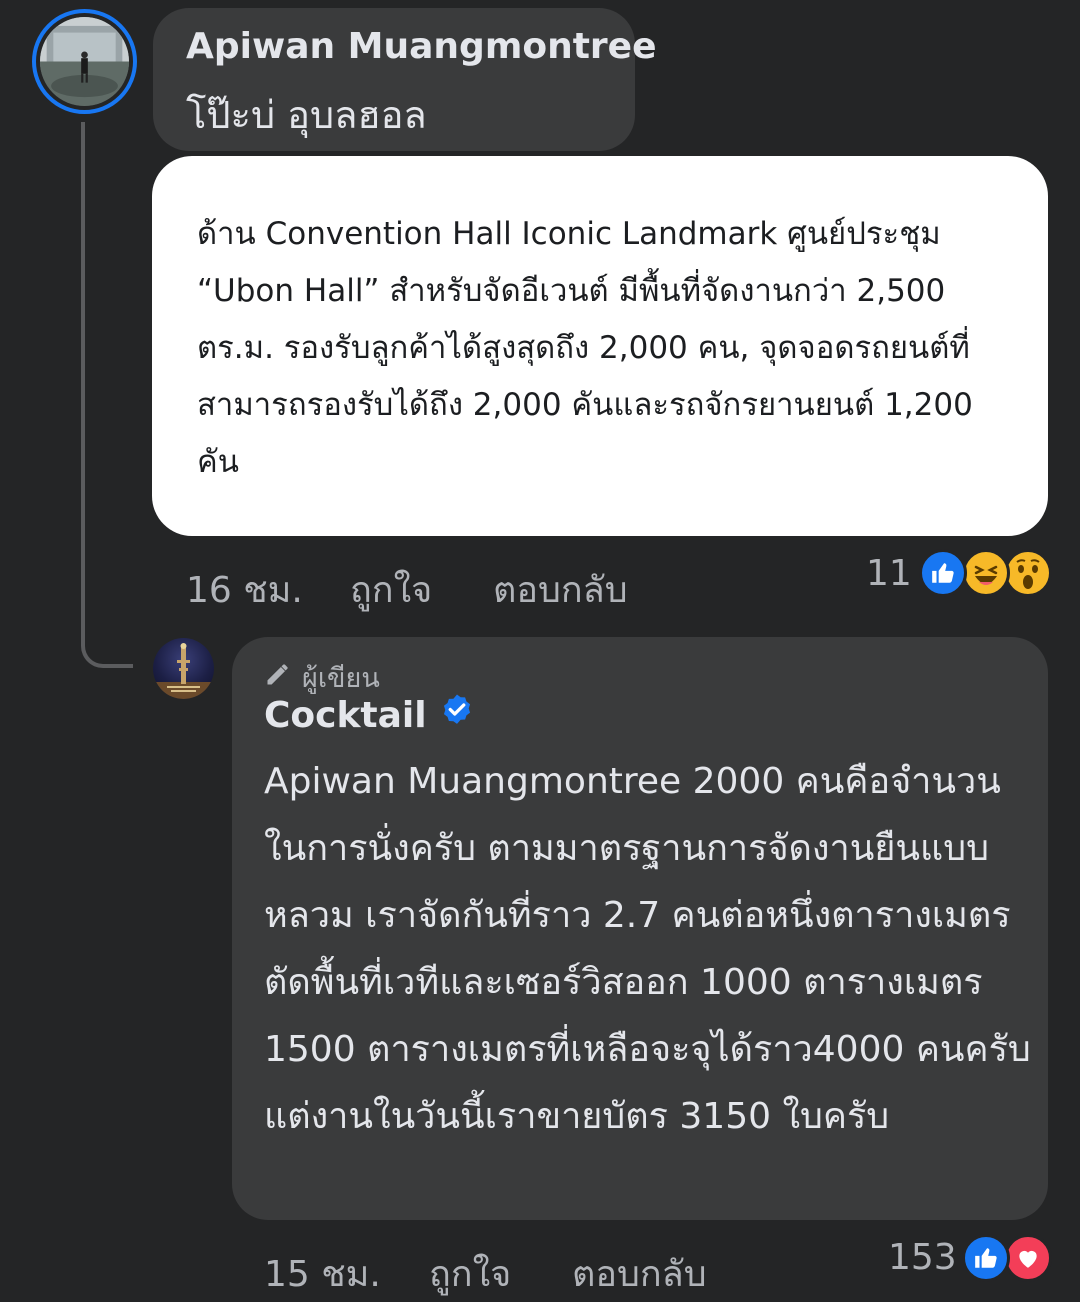 The width and height of the screenshot is (1080, 1302). I want to click on reaction-count: 11, so click(889, 573).